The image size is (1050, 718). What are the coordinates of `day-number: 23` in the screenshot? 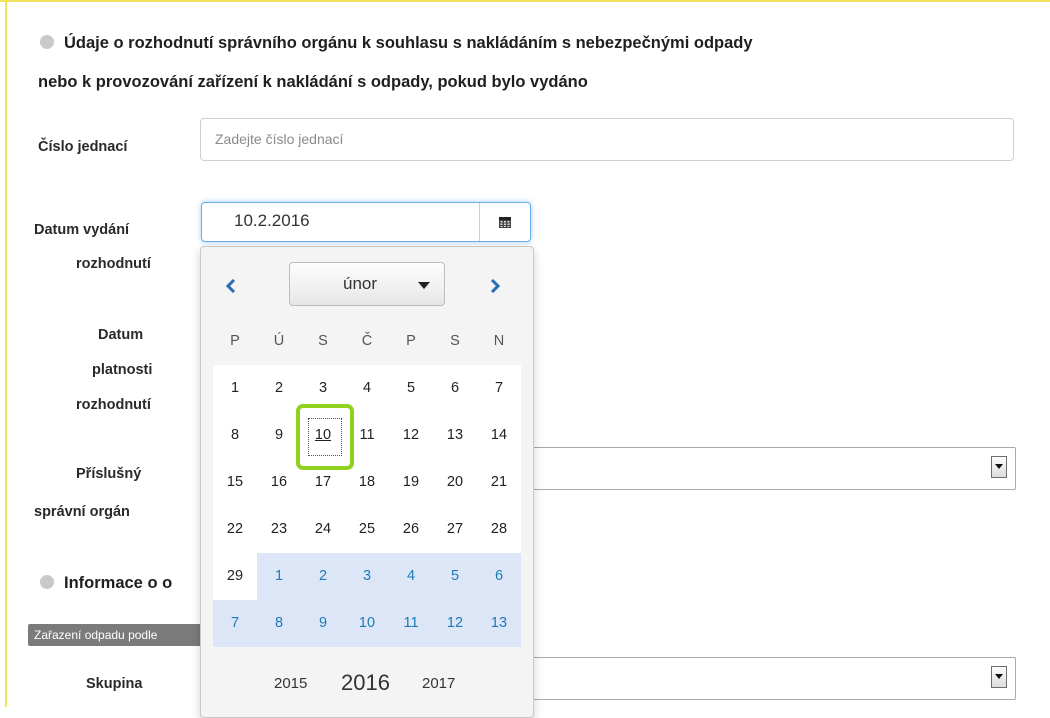 It's located at (279, 529).